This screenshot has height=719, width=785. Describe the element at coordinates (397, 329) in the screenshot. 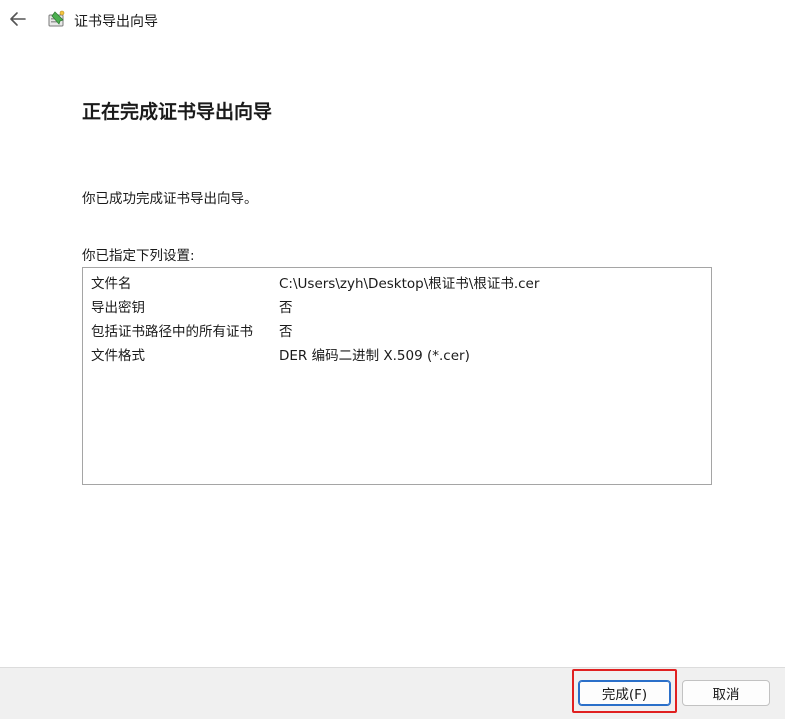

I see `settings-row-include-chain: 包括证书路径中的所有证书 否` at that location.